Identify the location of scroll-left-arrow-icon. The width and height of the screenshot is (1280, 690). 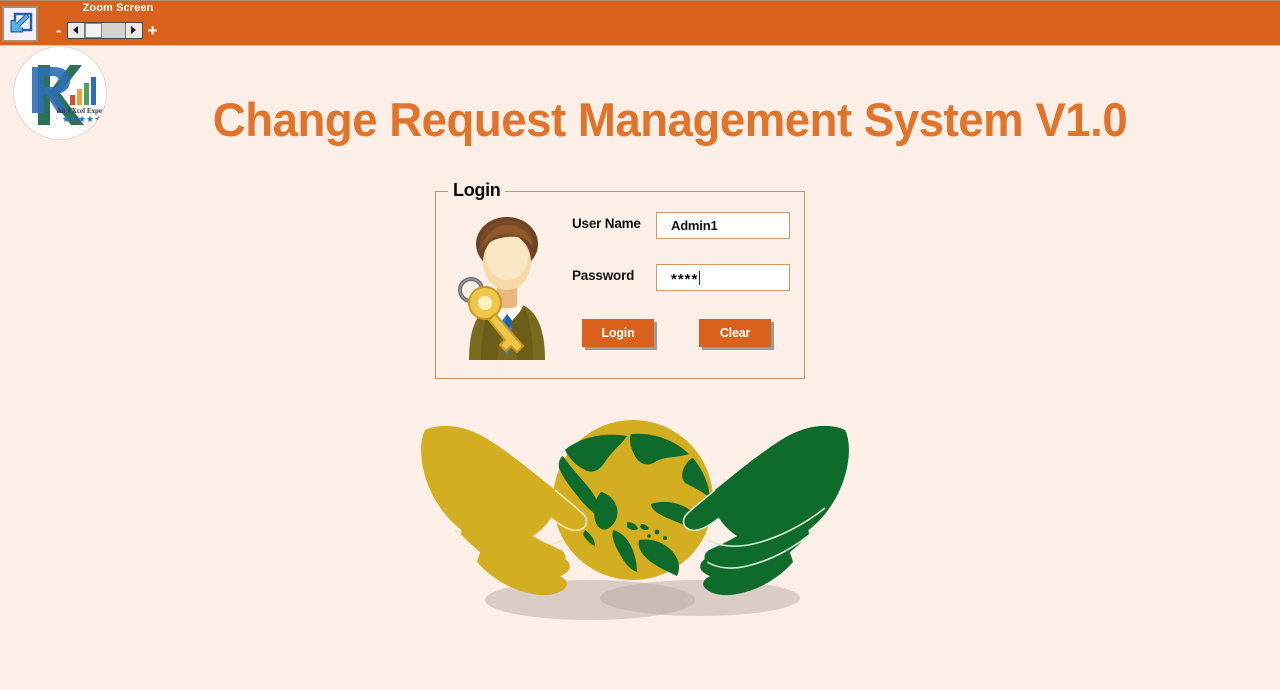
(76, 30).